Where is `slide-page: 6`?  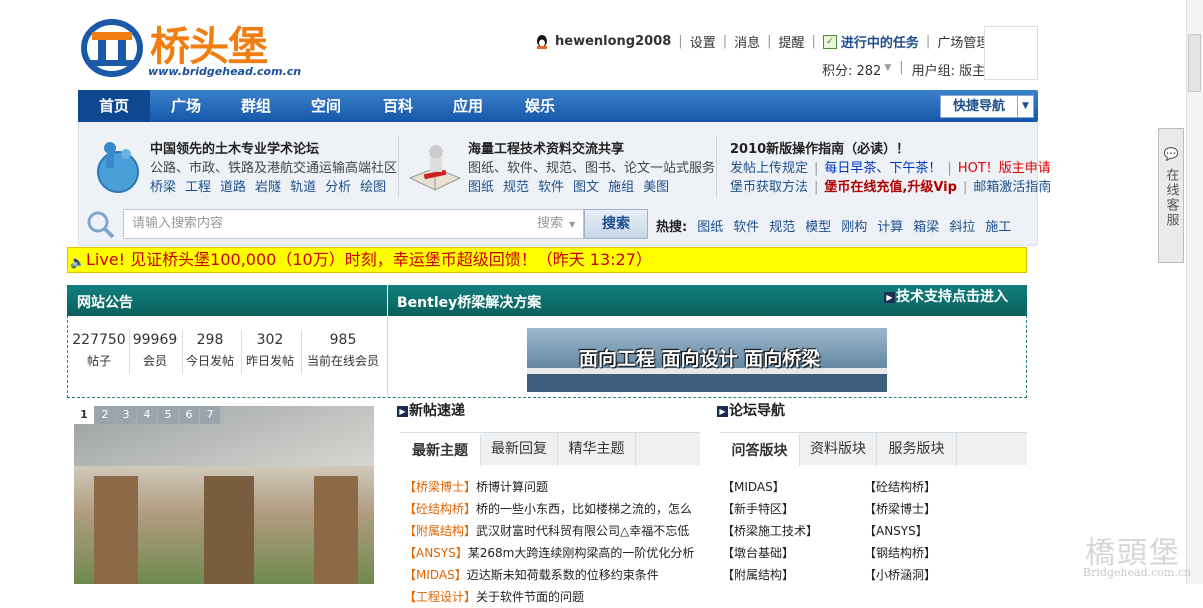
slide-page: 6 is located at coordinates (189, 415).